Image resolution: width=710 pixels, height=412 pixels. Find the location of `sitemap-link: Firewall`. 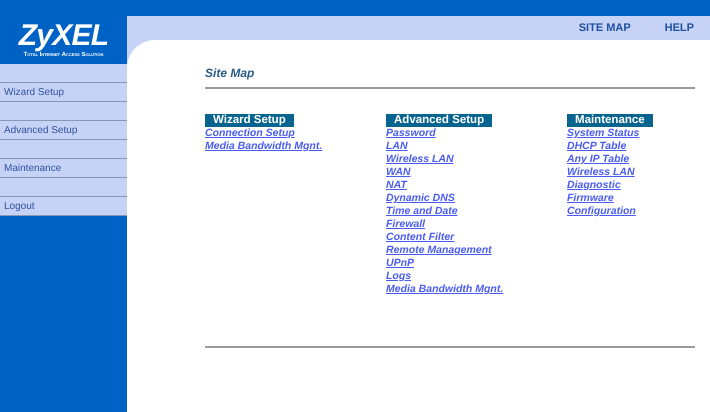

sitemap-link: Firewall is located at coordinates (406, 224).